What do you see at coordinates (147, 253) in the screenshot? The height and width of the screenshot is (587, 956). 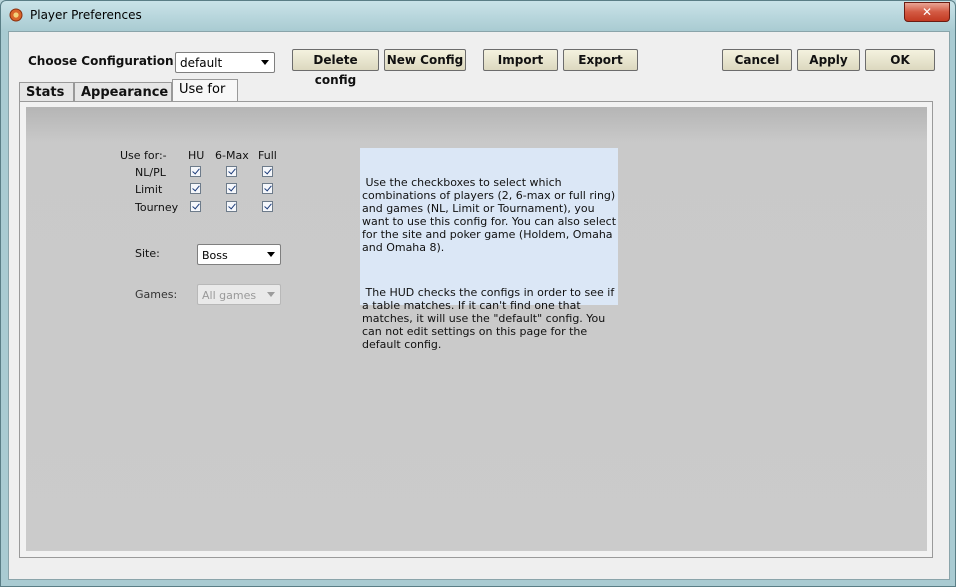 I see `site-label: Site:` at bounding box center [147, 253].